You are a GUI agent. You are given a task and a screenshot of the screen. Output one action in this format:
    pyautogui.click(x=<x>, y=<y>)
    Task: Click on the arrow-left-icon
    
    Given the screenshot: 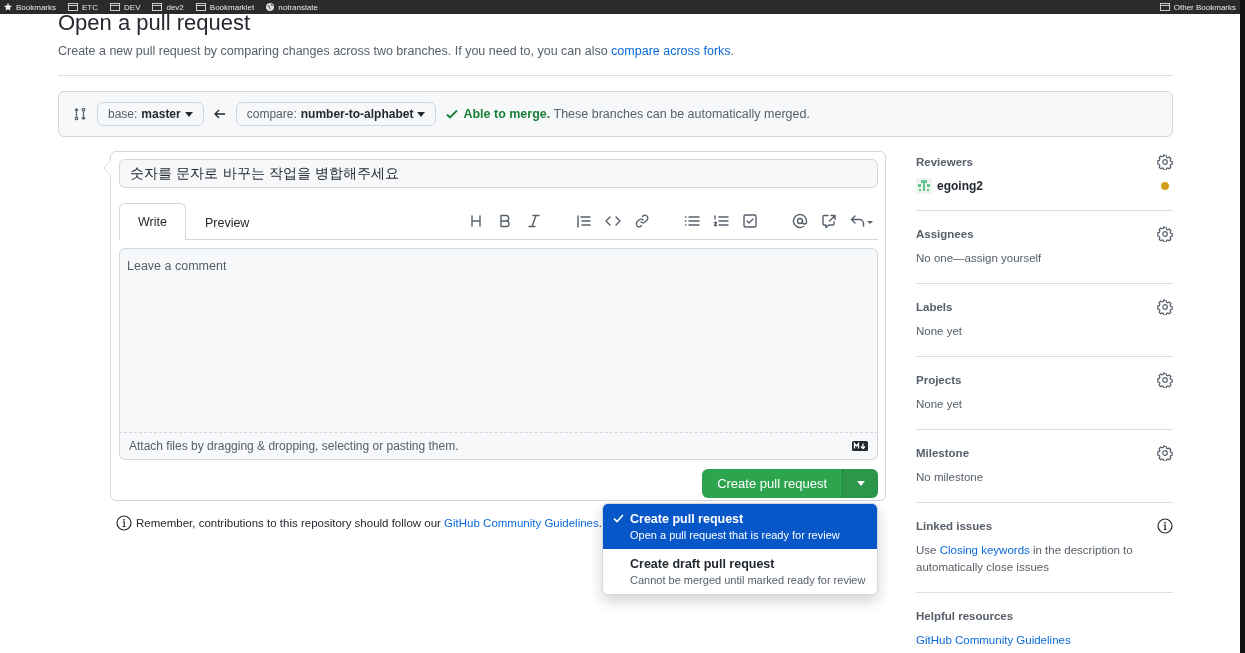 What is the action you would take?
    pyautogui.click(x=219, y=114)
    